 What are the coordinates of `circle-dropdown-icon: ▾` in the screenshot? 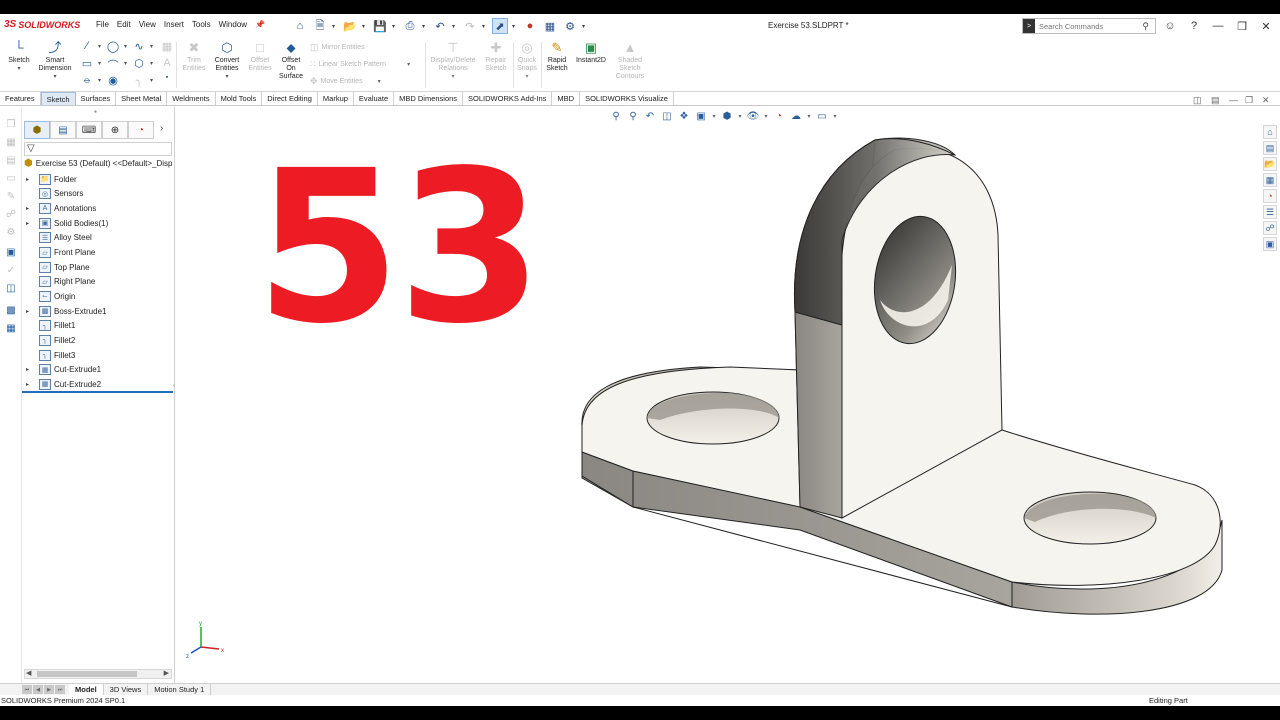 It's located at (125, 46).